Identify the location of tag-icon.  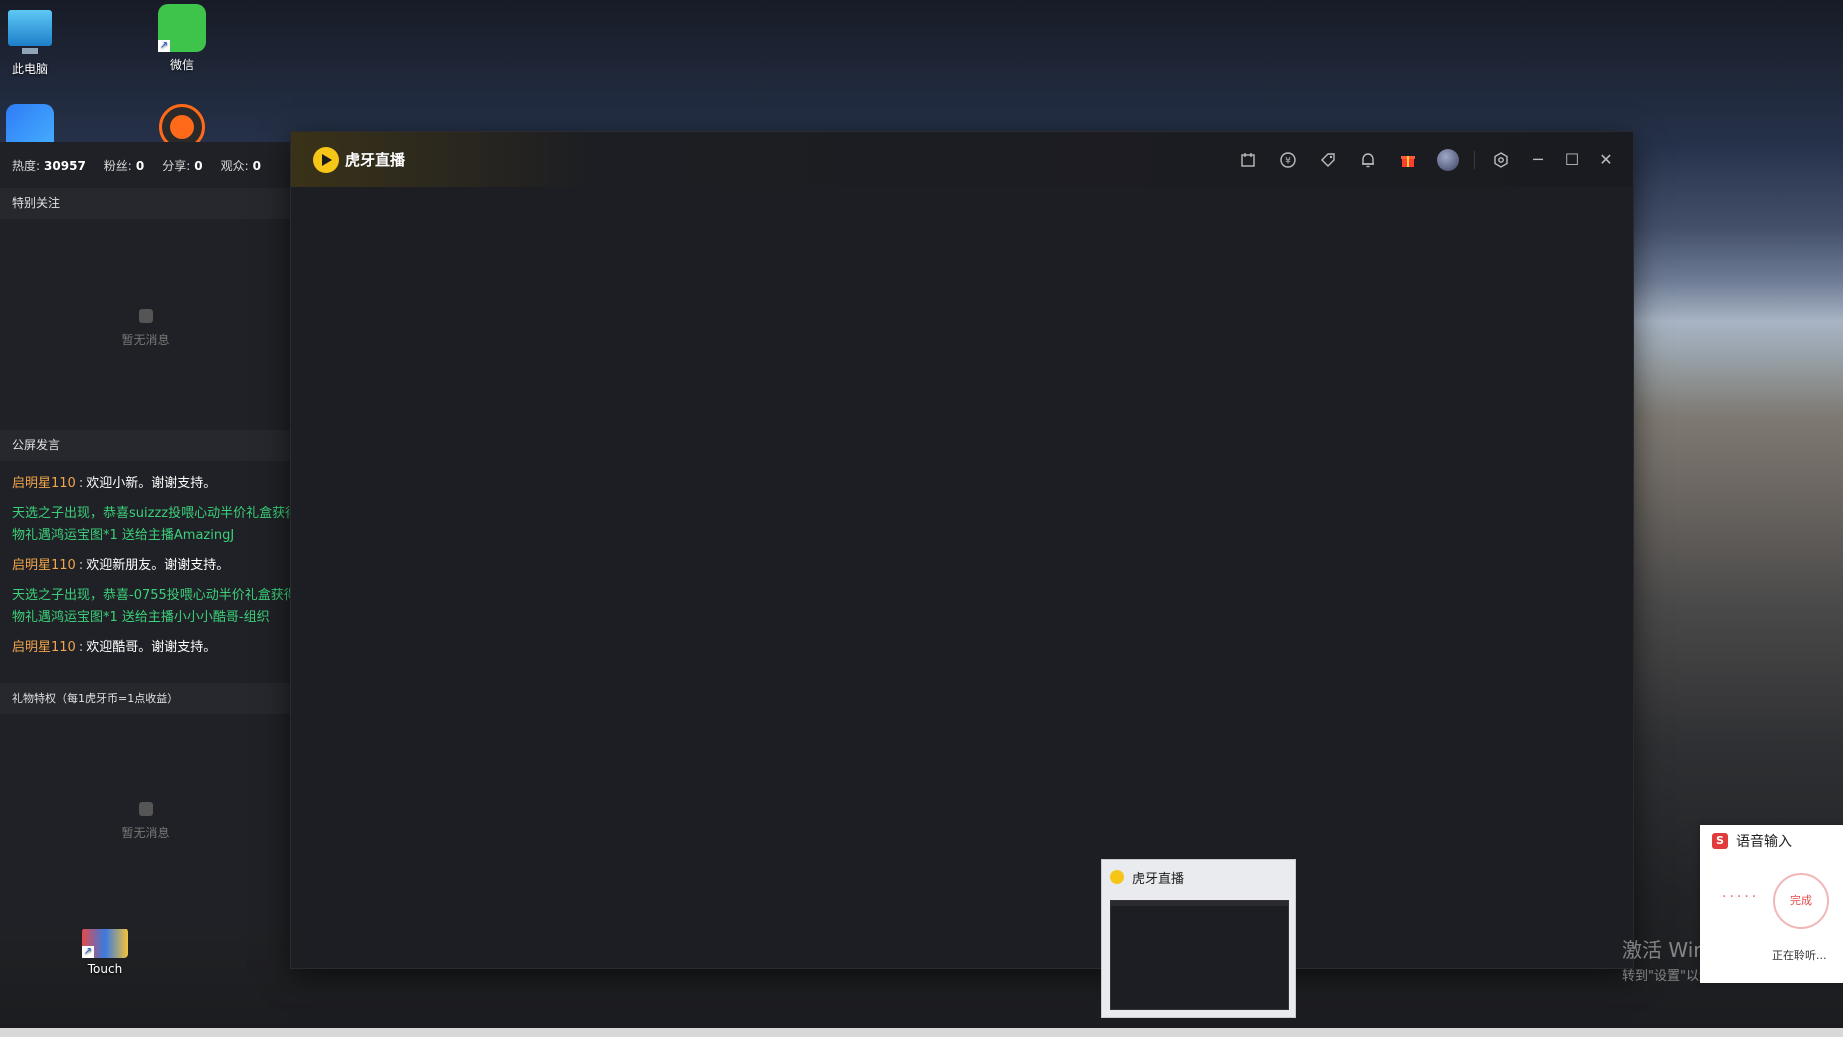
(1328, 160).